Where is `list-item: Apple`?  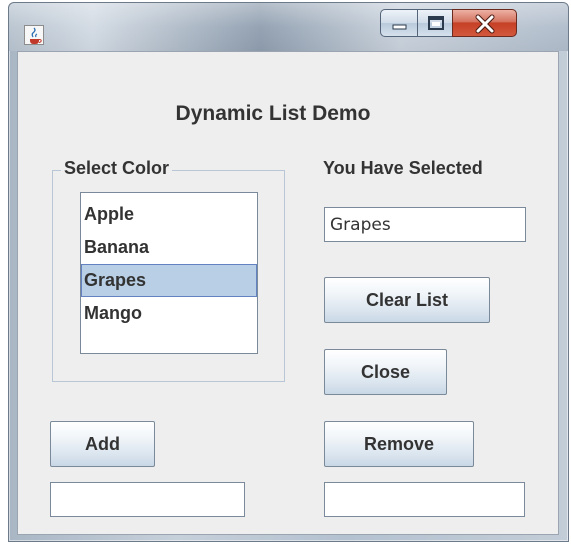 list-item: Apple is located at coordinates (169, 214).